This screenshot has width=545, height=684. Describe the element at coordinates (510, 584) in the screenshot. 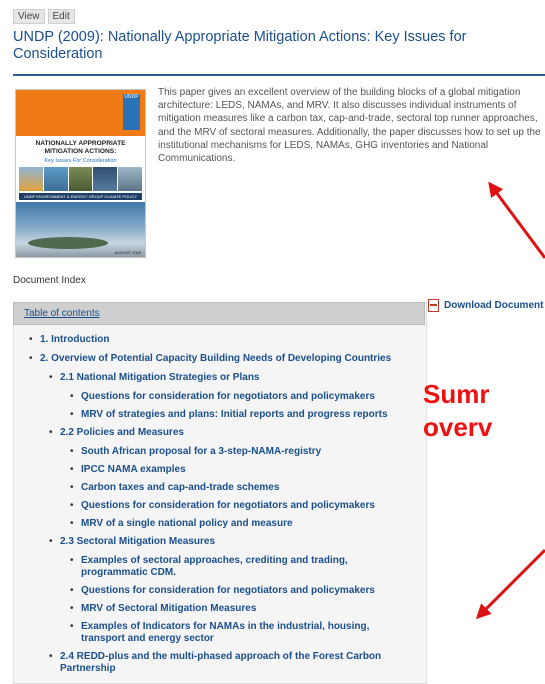

I see `arrow-to-toc` at that location.